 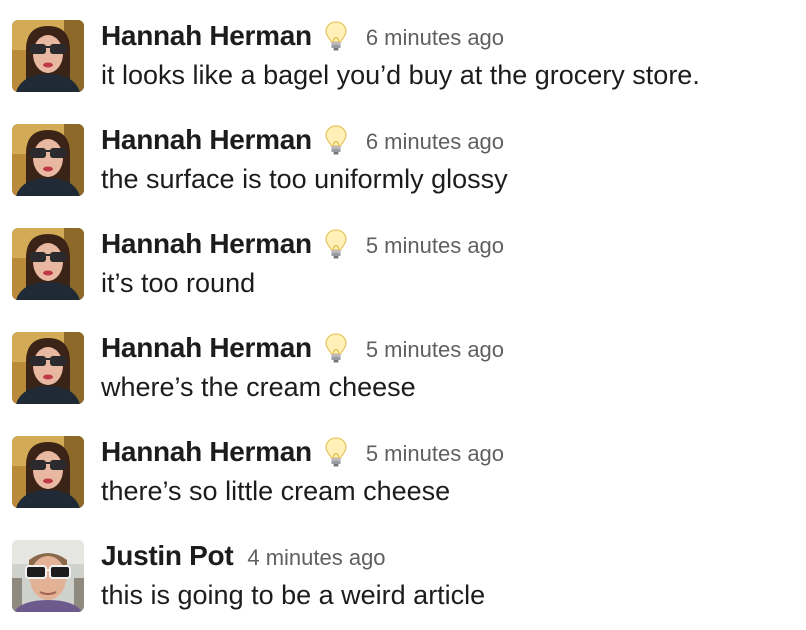 What do you see at coordinates (258, 387) in the screenshot?
I see `message-text: where’s the cream cheese` at bounding box center [258, 387].